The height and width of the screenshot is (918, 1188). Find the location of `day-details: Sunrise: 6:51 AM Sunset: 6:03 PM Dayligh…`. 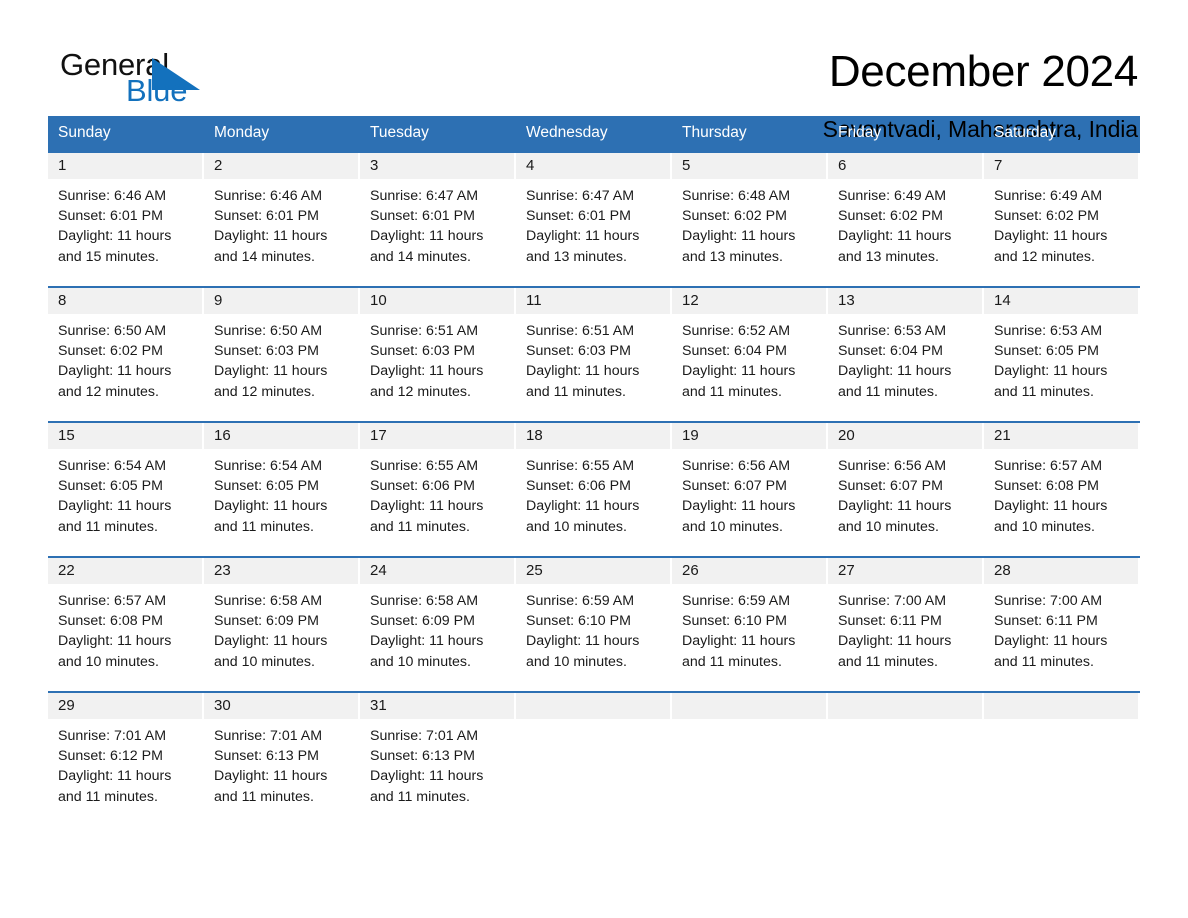

day-details: Sunrise: 6:51 AM Sunset: 6:03 PM Dayligh… is located at coordinates (438, 358).